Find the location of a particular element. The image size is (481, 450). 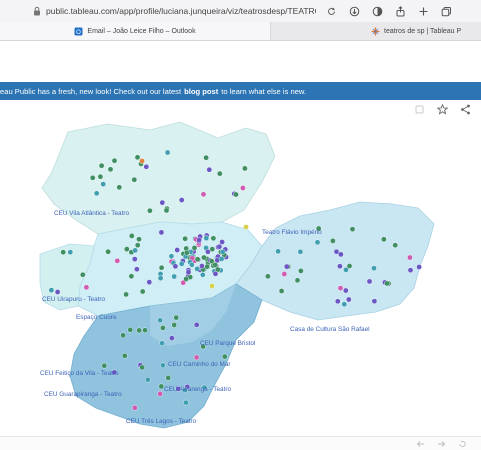

tab-outlook: O Email – João Leice Filho – Outlook is located at coordinates (135, 31).